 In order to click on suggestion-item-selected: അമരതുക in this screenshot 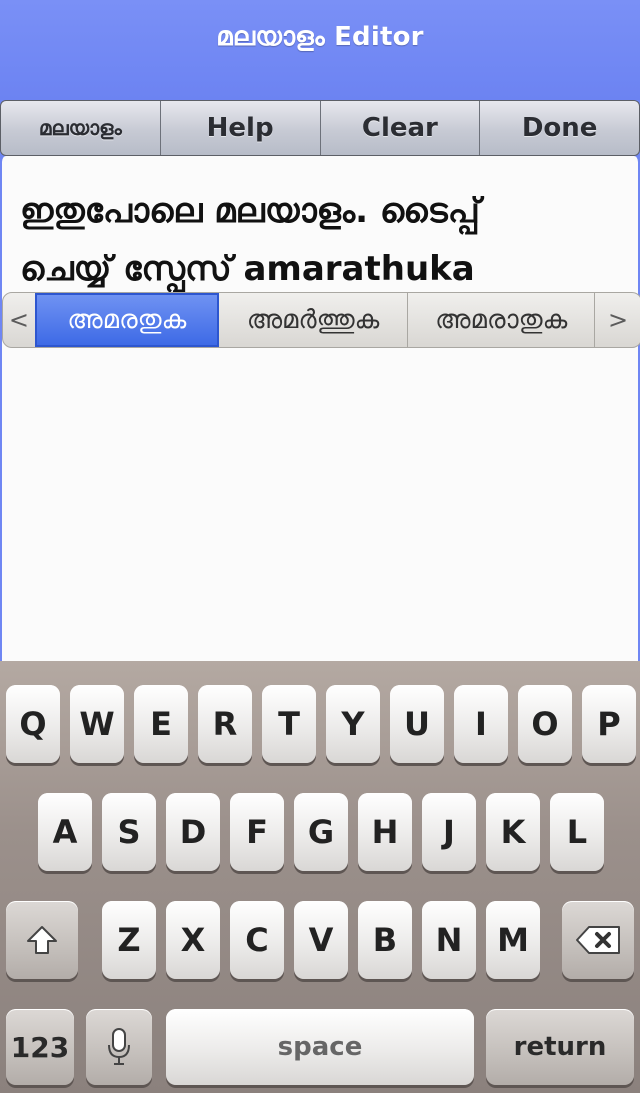, I will do `click(126, 320)`.